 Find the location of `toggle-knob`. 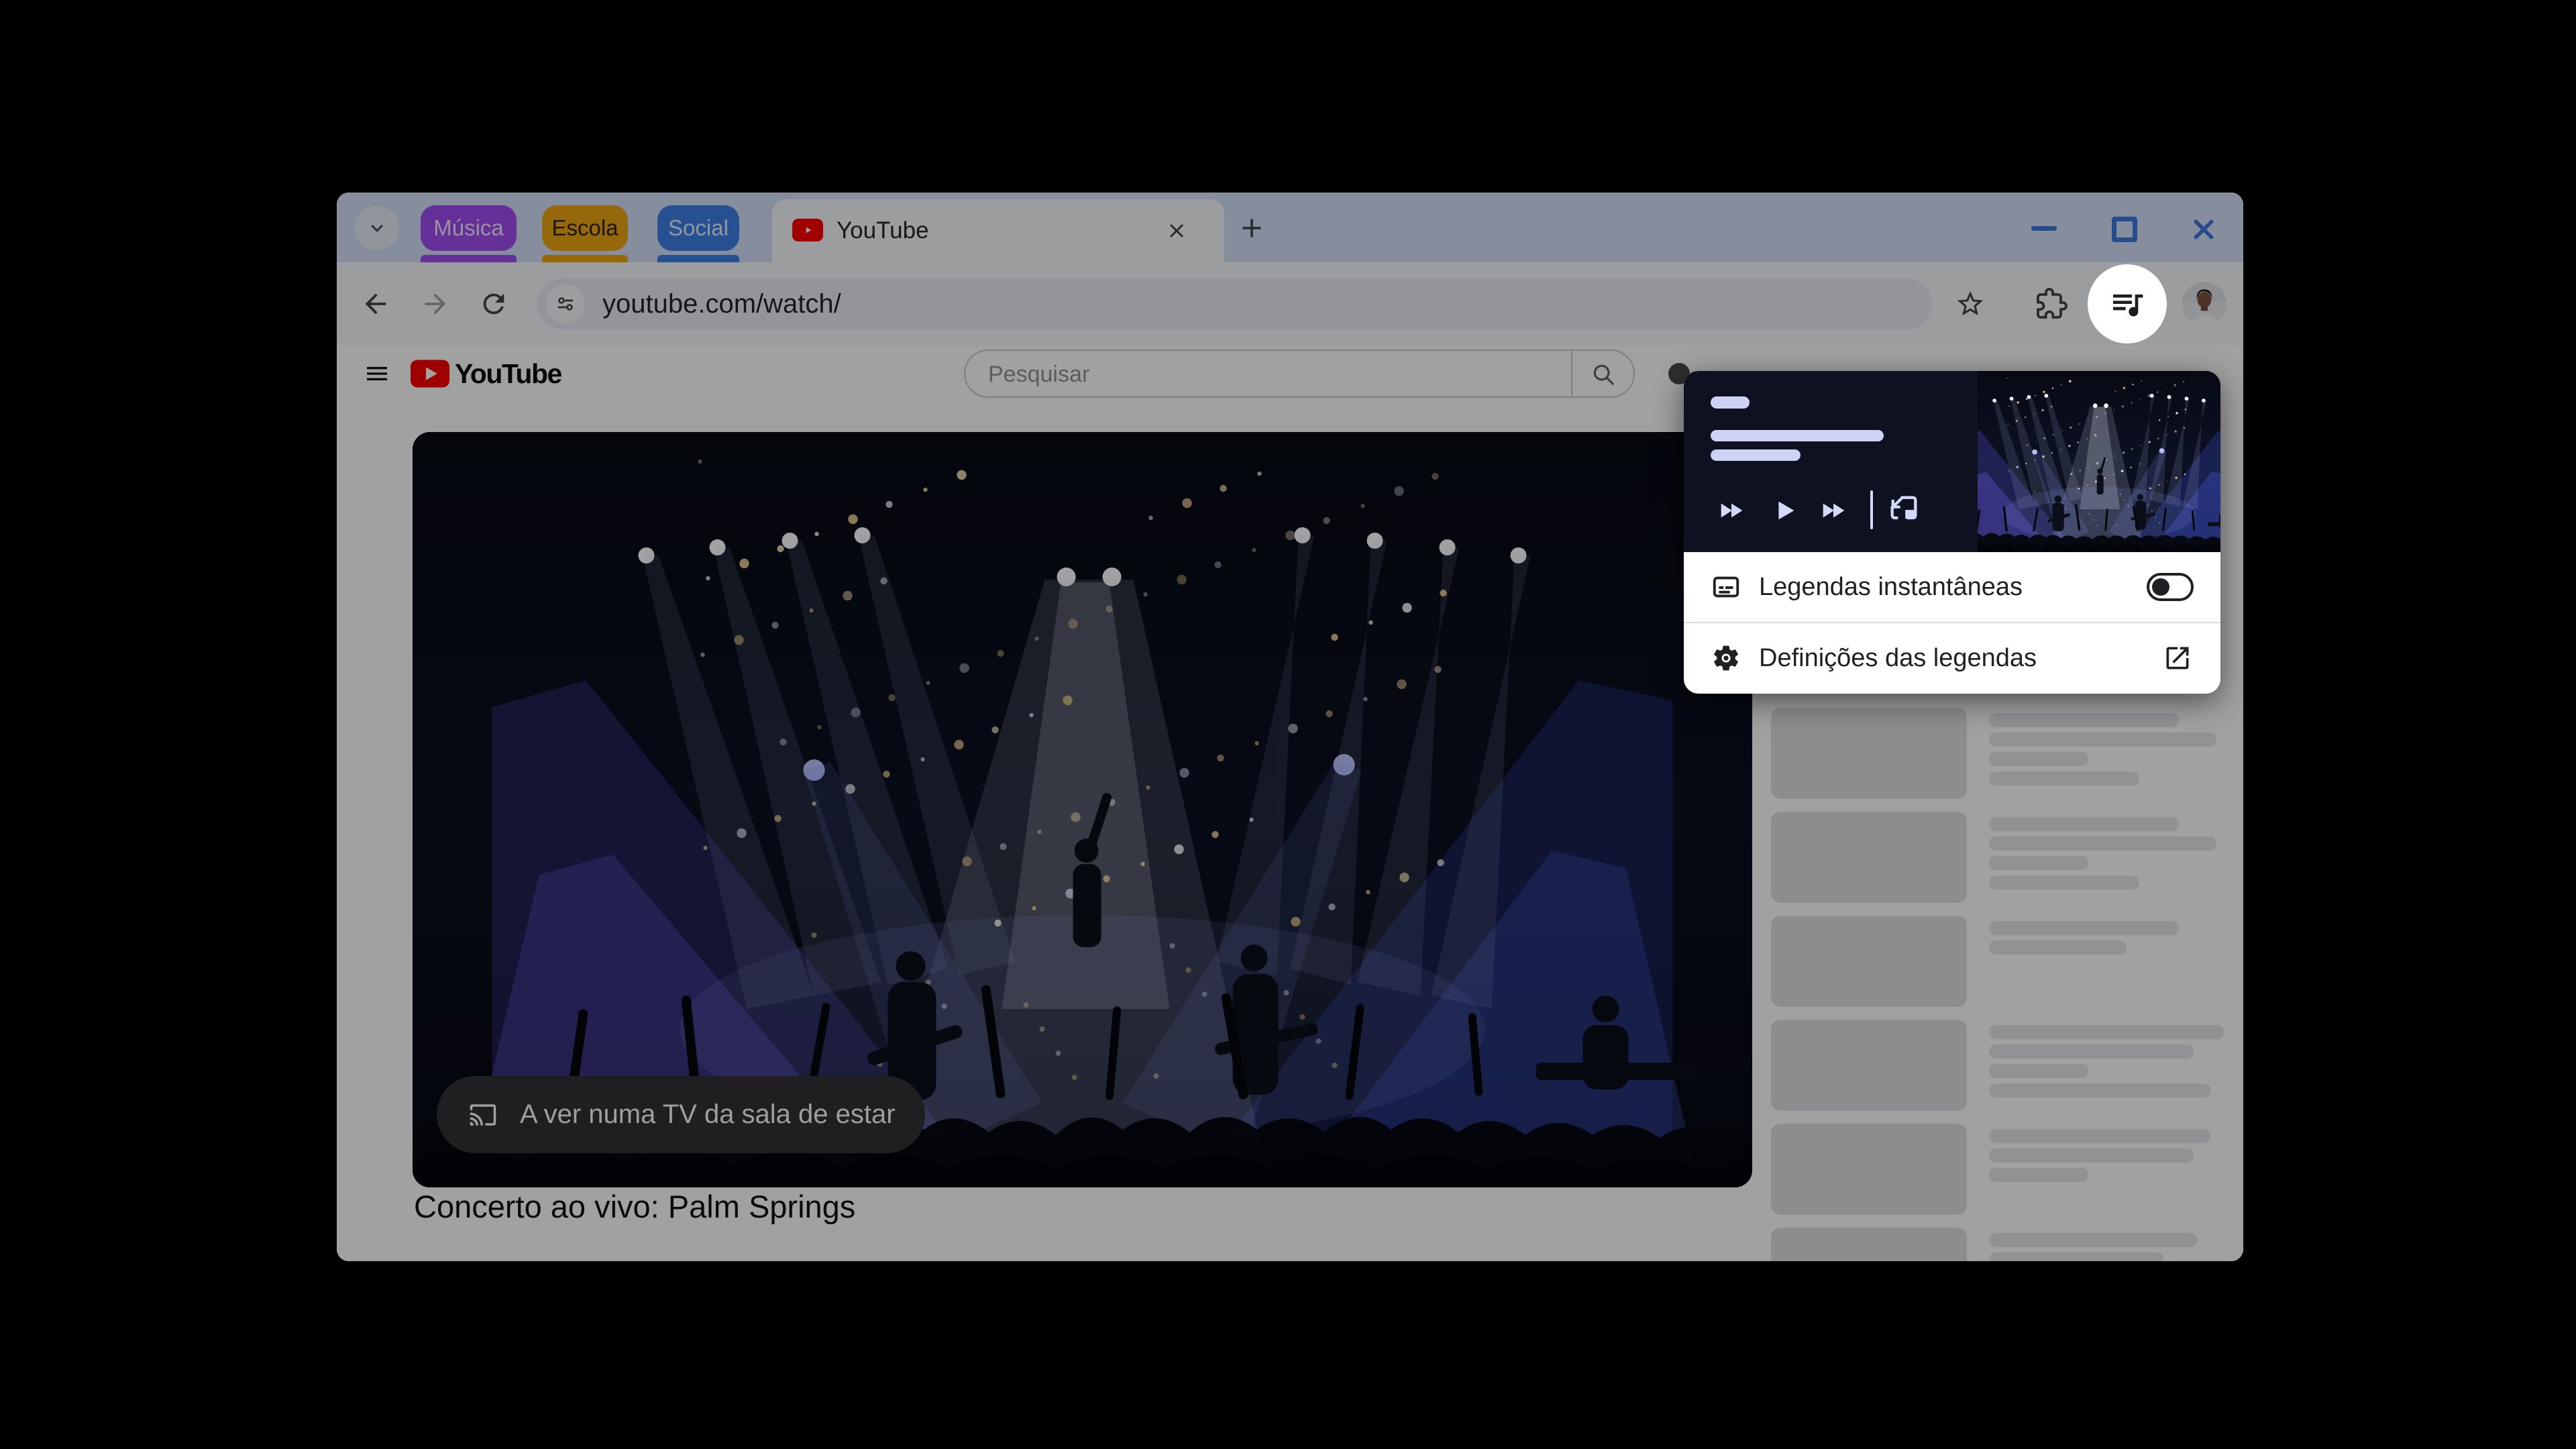

toggle-knob is located at coordinates (2160, 587).